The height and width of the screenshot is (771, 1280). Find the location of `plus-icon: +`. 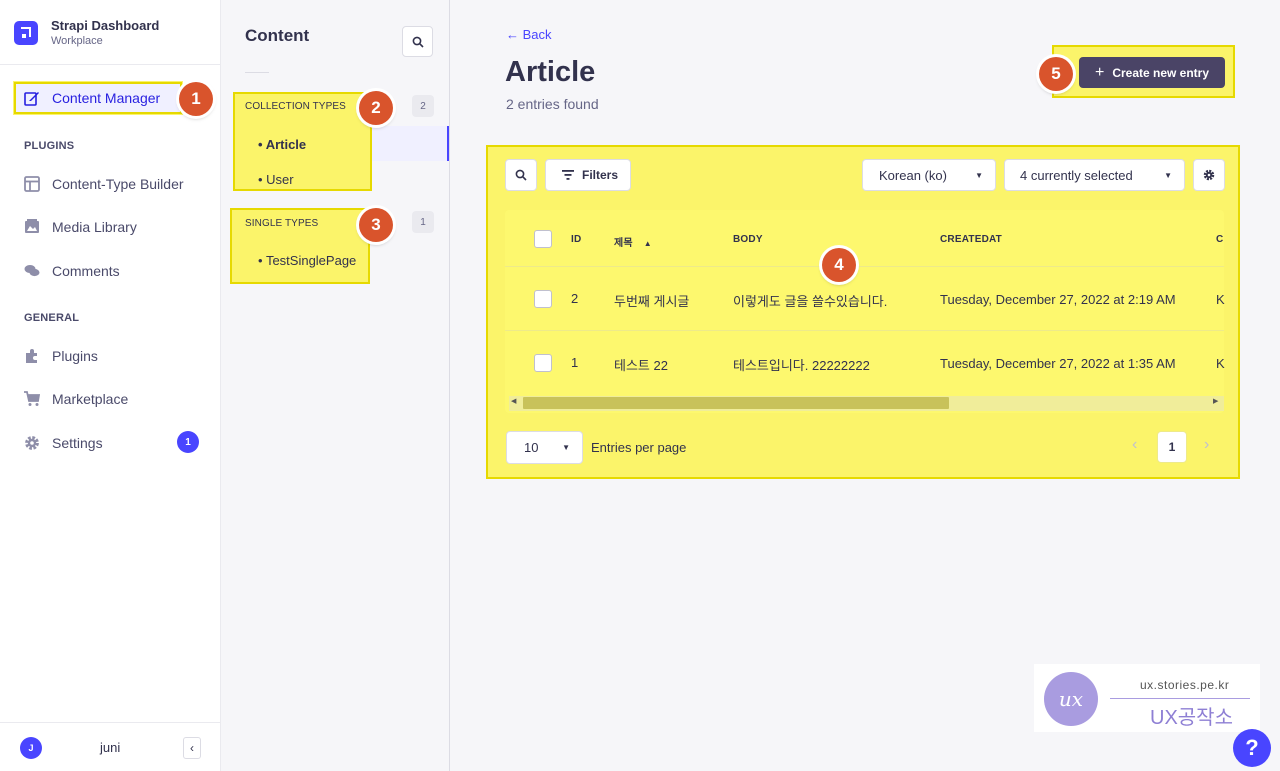

plus-icon: + is located at coordinates (1099, 72).